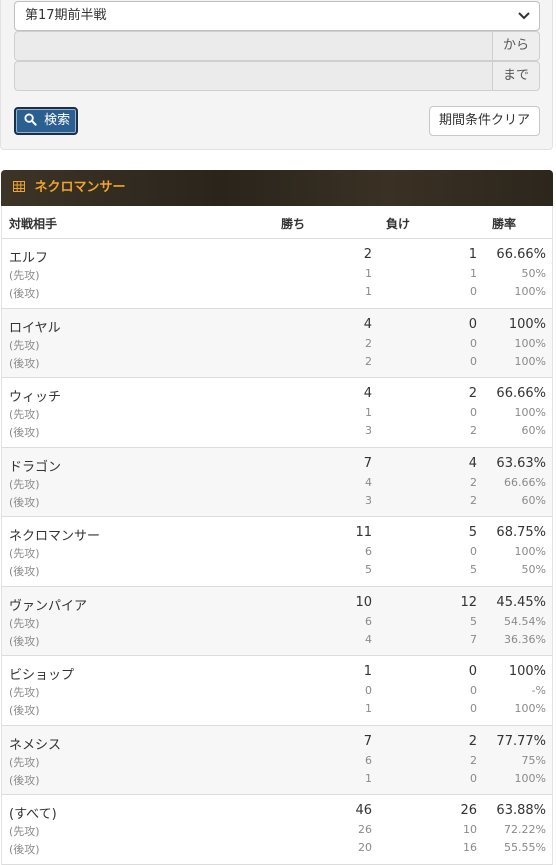 The image size is (556, 865). Describe the element at coordinates (525, 829) in the screenshot. I see `first-rate: 72.22%` at that location.